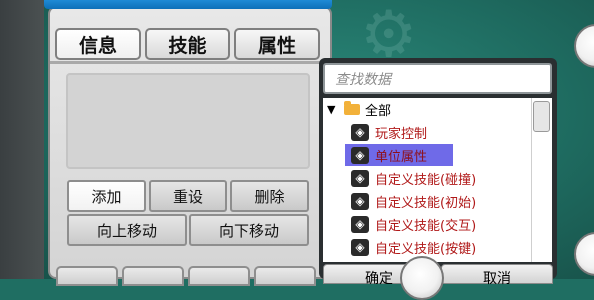 The height and width of the screenshot is (300, 594). What do you see at coordinates (401, 157) in the screenshot?
I see `tree-item-label: 单位属性` at bounding box center [401, 157].